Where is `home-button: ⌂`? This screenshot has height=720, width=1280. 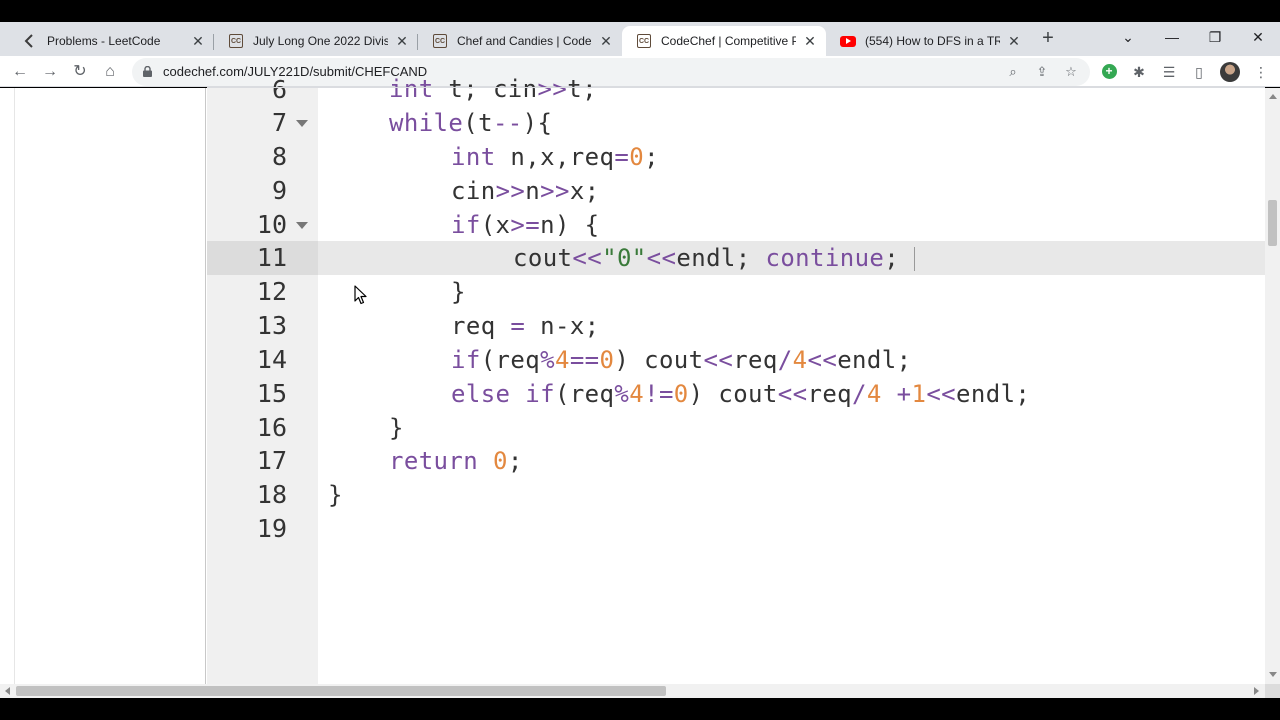 home-button: ⌂ is located at coordinates (110, 72).